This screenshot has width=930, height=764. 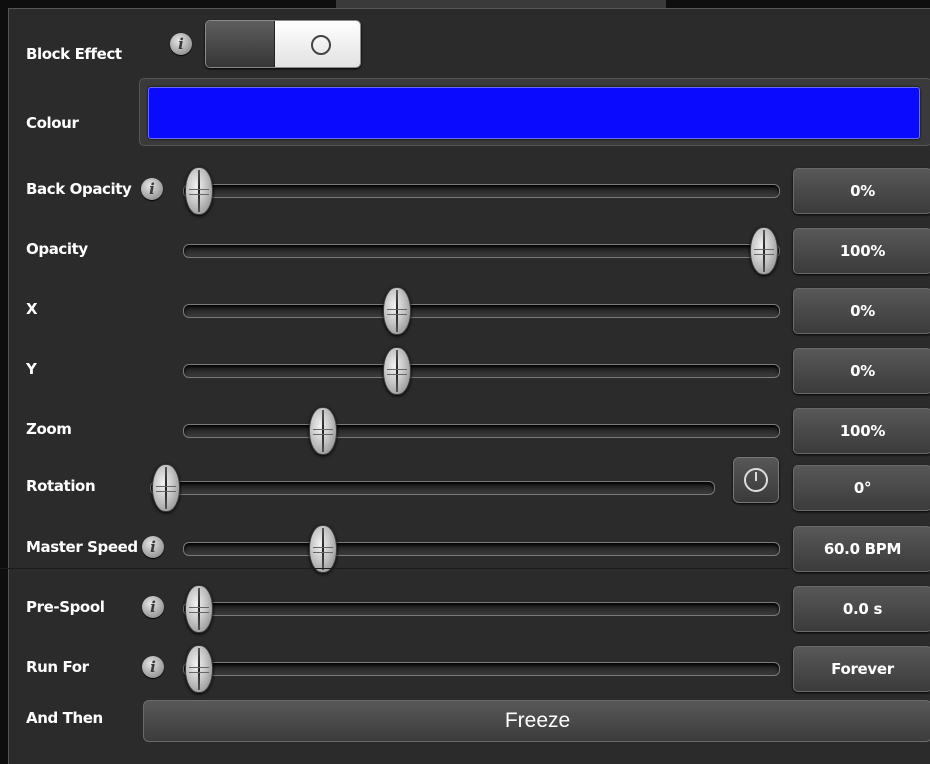 I want to click on clock-icon, so click(x=756, y=480).